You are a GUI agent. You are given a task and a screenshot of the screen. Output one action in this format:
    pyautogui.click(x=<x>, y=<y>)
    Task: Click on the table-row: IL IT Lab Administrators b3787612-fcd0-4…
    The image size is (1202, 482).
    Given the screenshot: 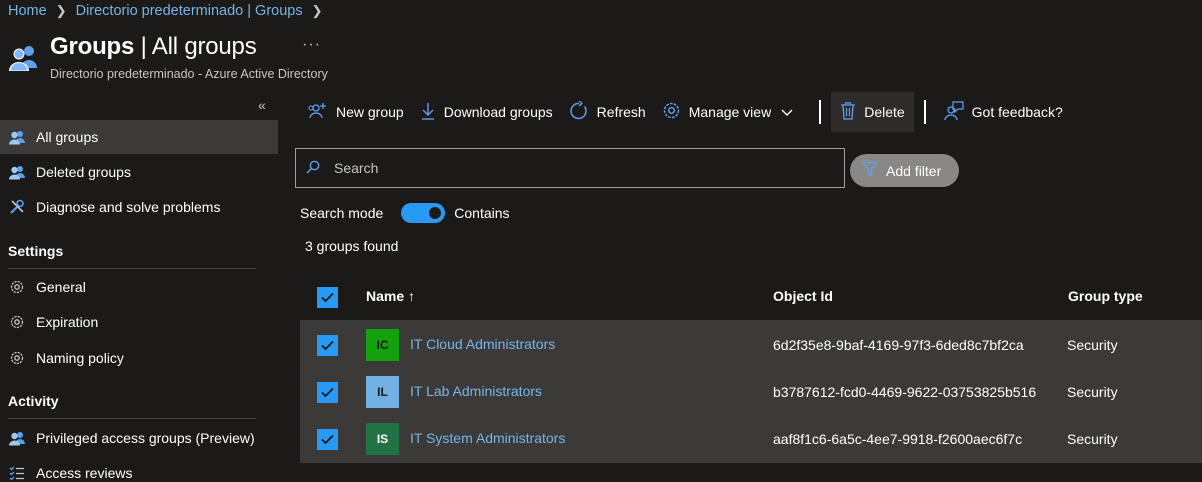 What is the action you would take?
    pyautogui.click(x=751, y=391)
    